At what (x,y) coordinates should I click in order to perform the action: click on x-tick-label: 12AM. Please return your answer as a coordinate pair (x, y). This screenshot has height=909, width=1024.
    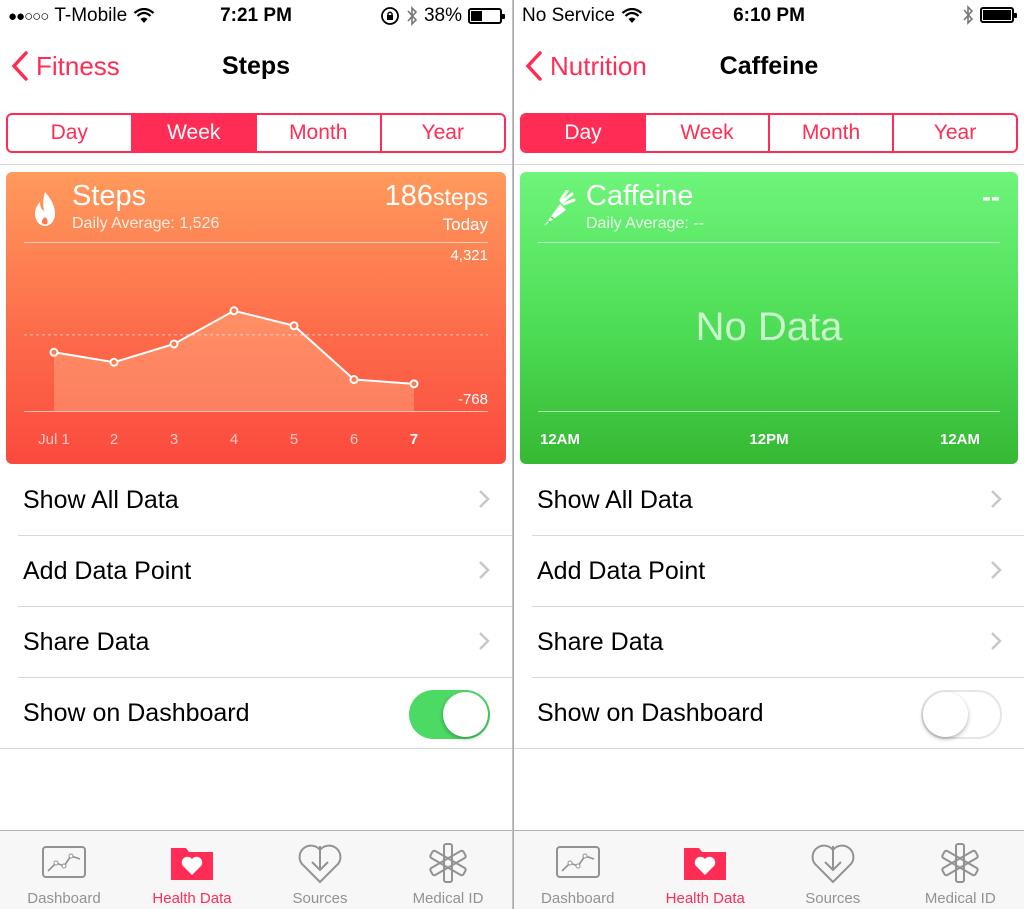
    Looking at the image, I should click on (959, 439).